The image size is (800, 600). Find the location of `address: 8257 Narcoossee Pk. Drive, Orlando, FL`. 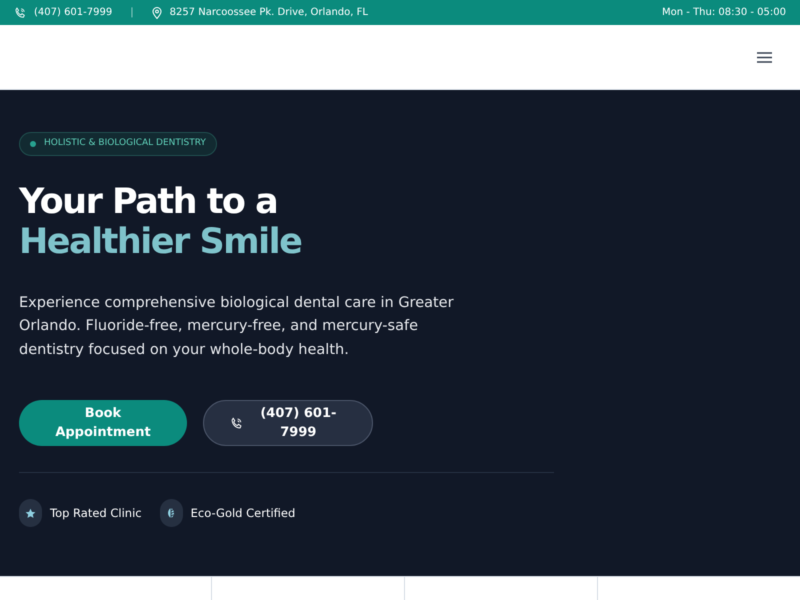

address: 8257 Narcoossee Pk. Drive, Orlando, FL is located at coordinates (269, 13).